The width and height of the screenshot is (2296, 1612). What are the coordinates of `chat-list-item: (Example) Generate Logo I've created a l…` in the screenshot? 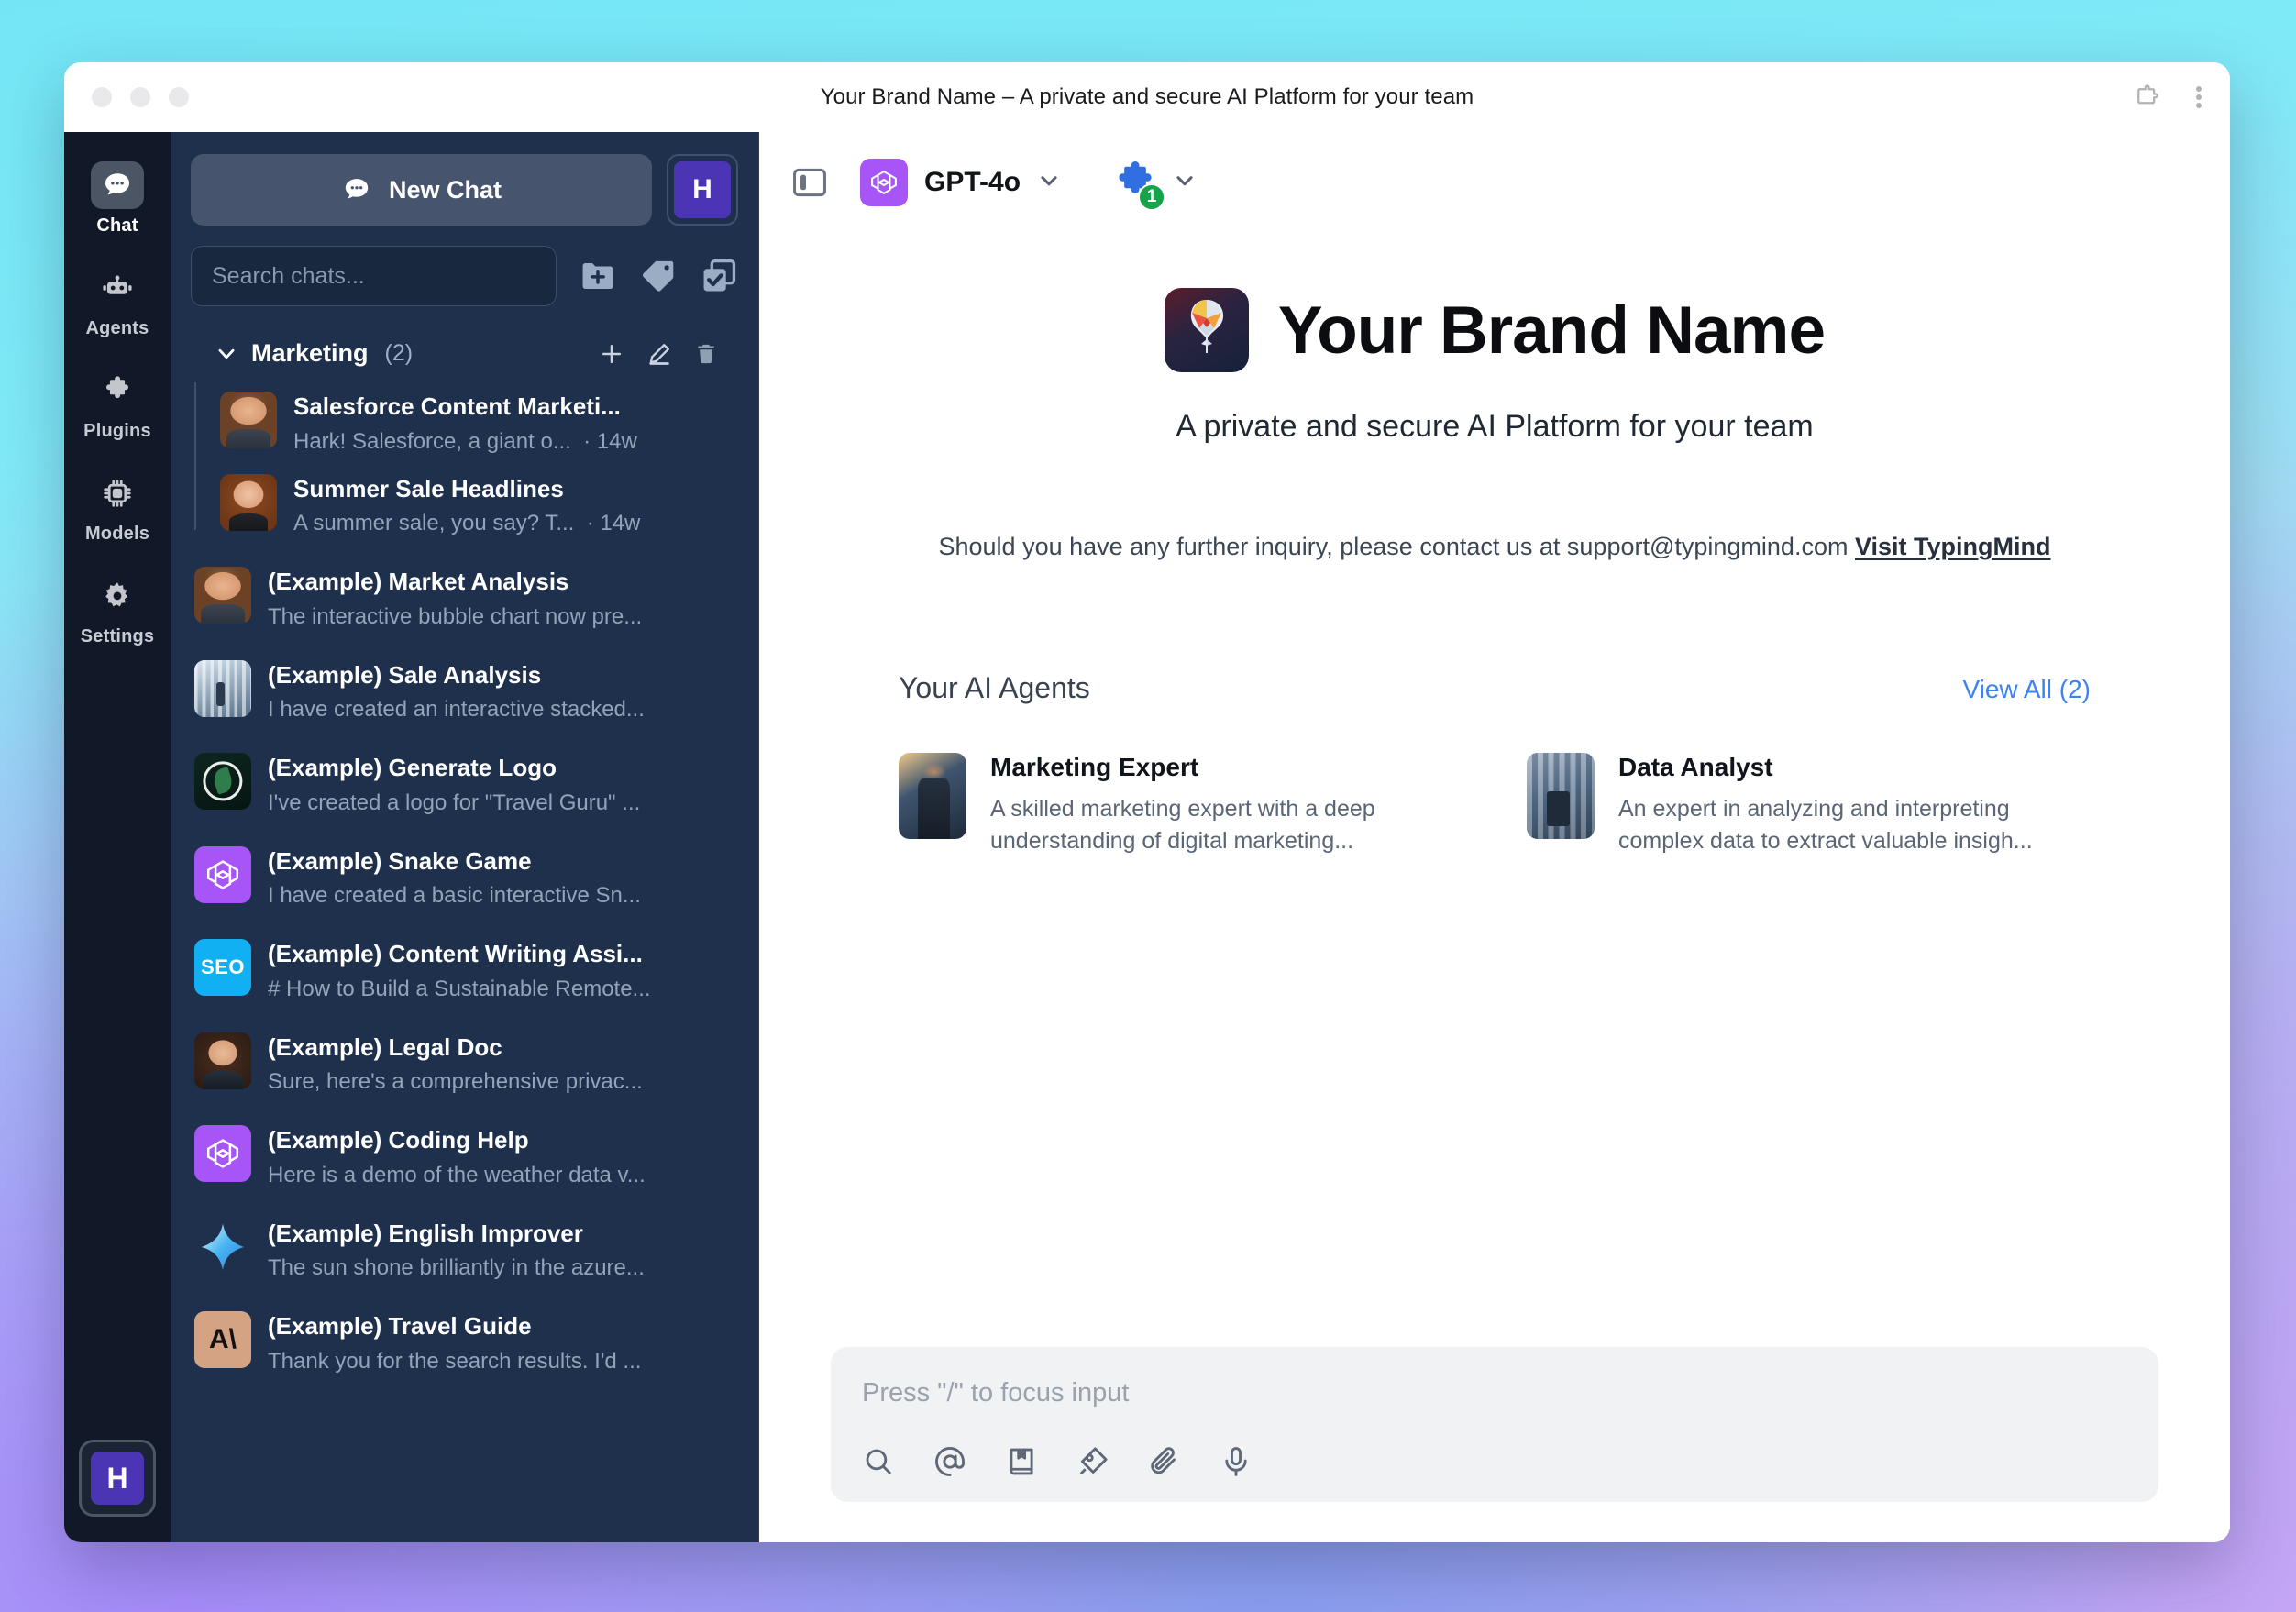 It's located at (464, 785).